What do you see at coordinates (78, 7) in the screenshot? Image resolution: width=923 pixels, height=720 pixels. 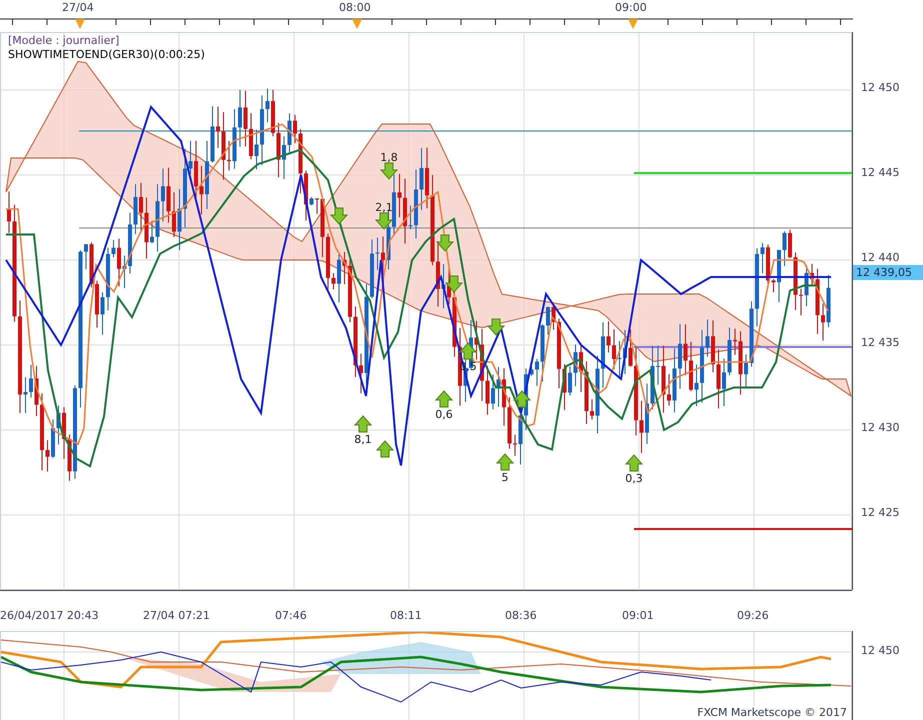 I see `time-label: 27/04` at bounding box center [78, 7].